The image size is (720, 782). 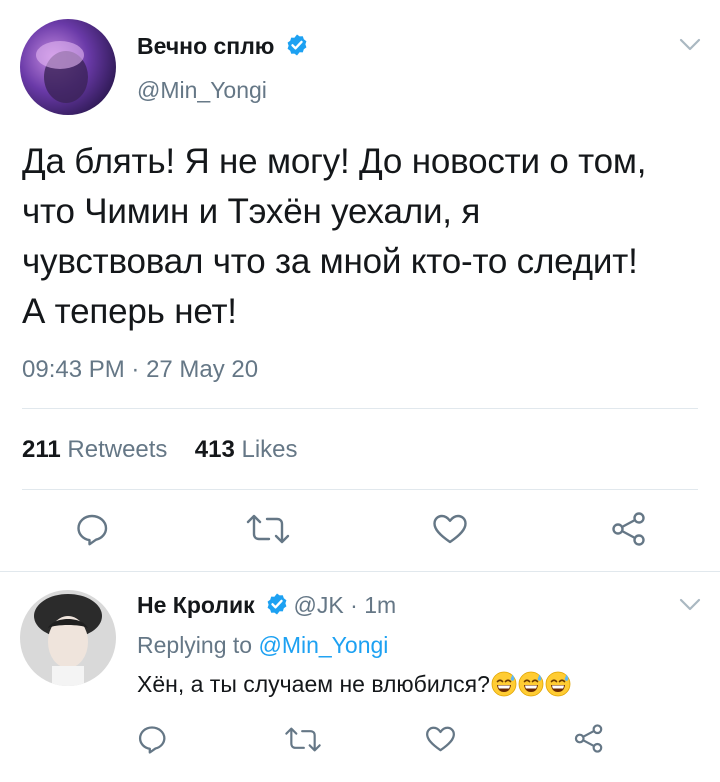 What do you see at coordinates (690, 607) in the screenshot?
I see `reply-chevron-down-icon` at bounding box center [690, 607].